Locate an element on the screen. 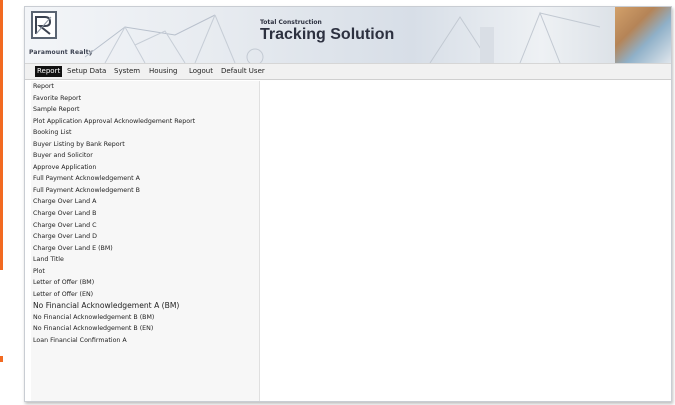 This screenshot has width=675, height=405. menu-housing: Housing is located at coordinates (163, 71).